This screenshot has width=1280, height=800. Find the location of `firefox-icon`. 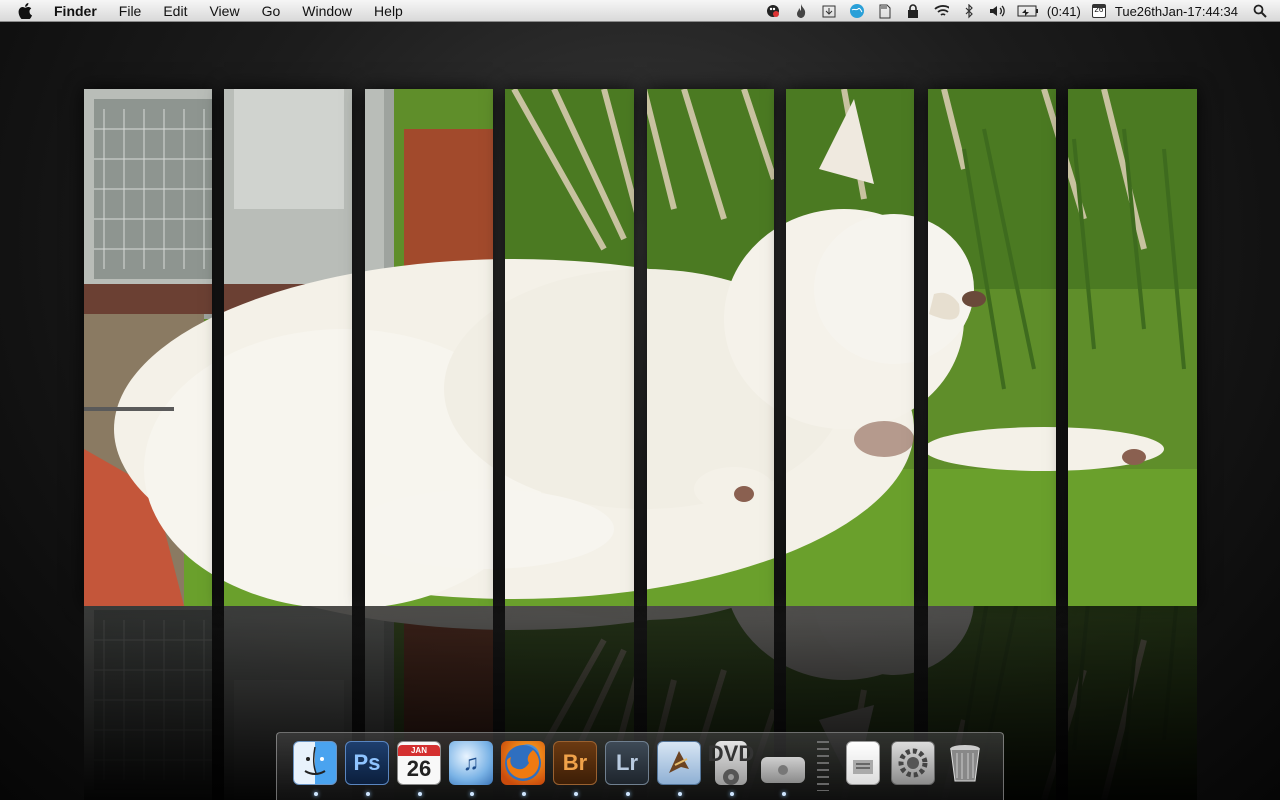

firefox-icon is located at coordinates (523, 763).